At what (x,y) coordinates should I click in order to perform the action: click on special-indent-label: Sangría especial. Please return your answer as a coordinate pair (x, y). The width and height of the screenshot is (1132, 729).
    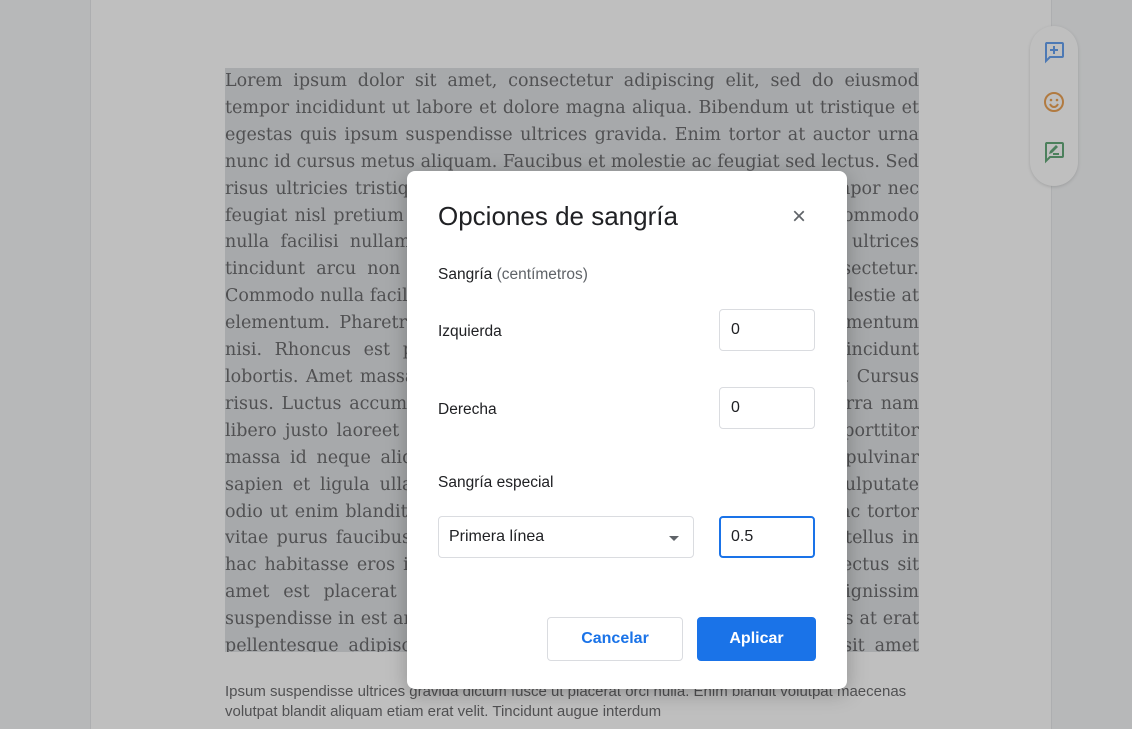
    Looking at the image, I should click on (496, 482).